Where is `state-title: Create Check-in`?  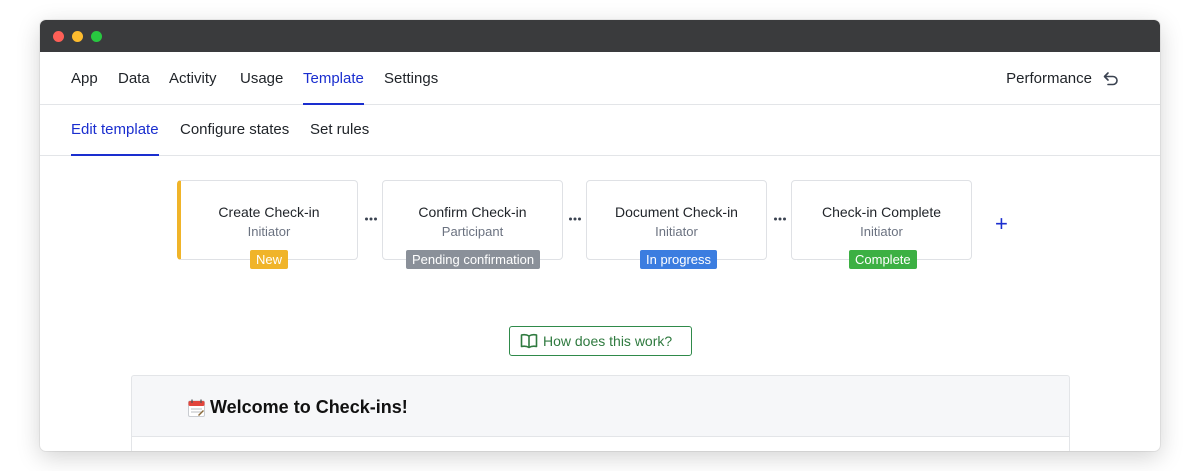
state-title: Create Check-in is located at coordinates (269, 212).